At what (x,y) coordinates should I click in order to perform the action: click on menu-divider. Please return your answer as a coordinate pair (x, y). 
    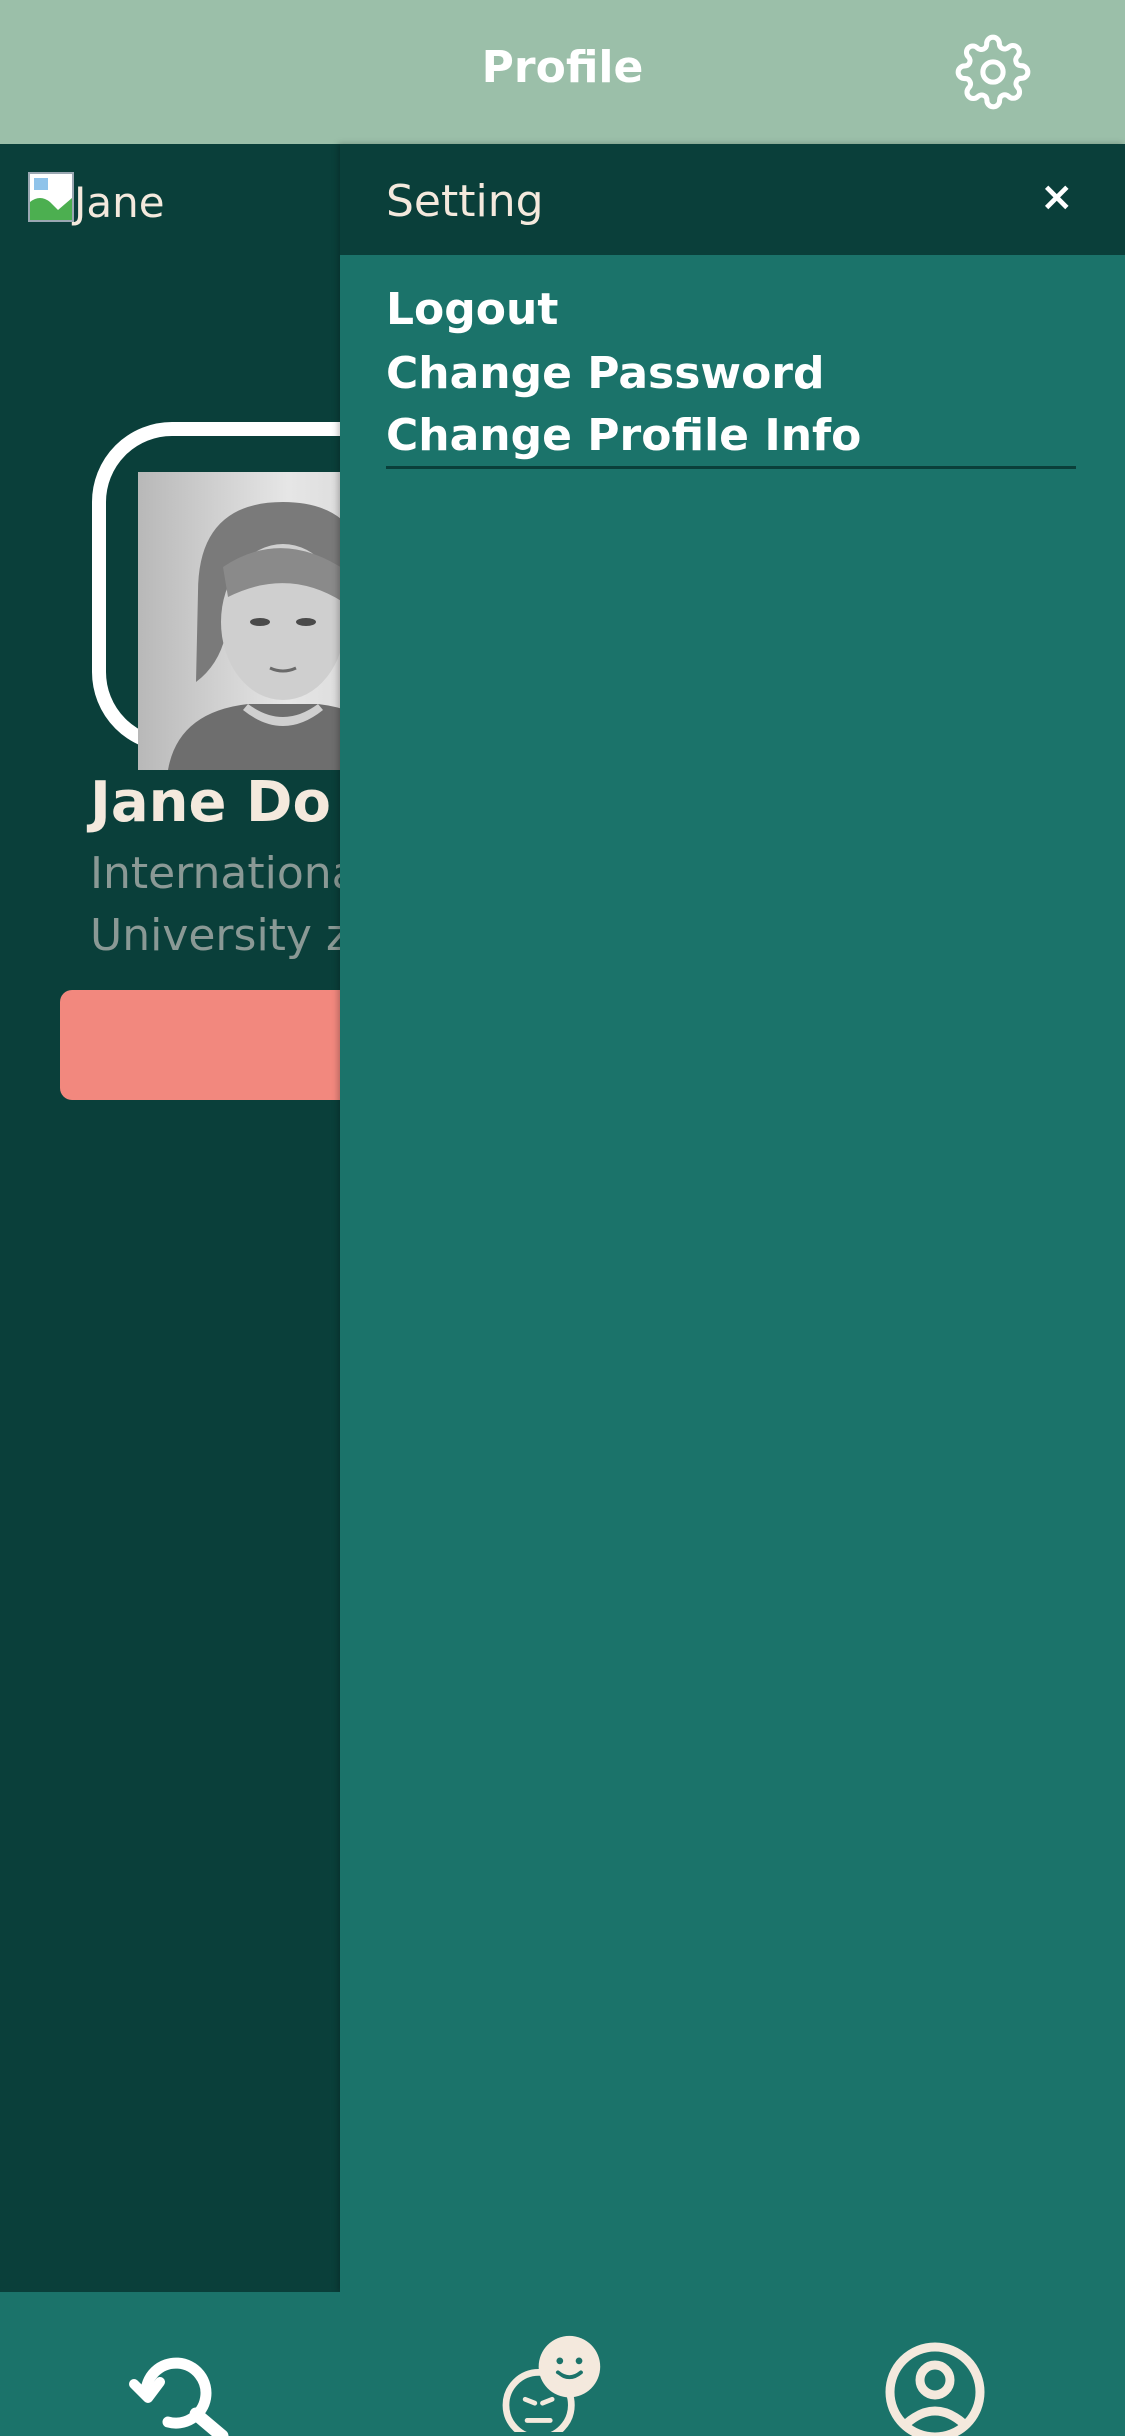
    Looking at the image, I should click on (731, 467).